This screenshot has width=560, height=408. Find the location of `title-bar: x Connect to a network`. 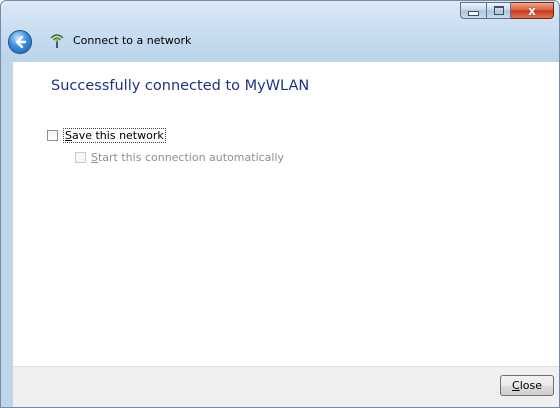

title-bar: x Connect to a network is located at coordinates (280, 31).